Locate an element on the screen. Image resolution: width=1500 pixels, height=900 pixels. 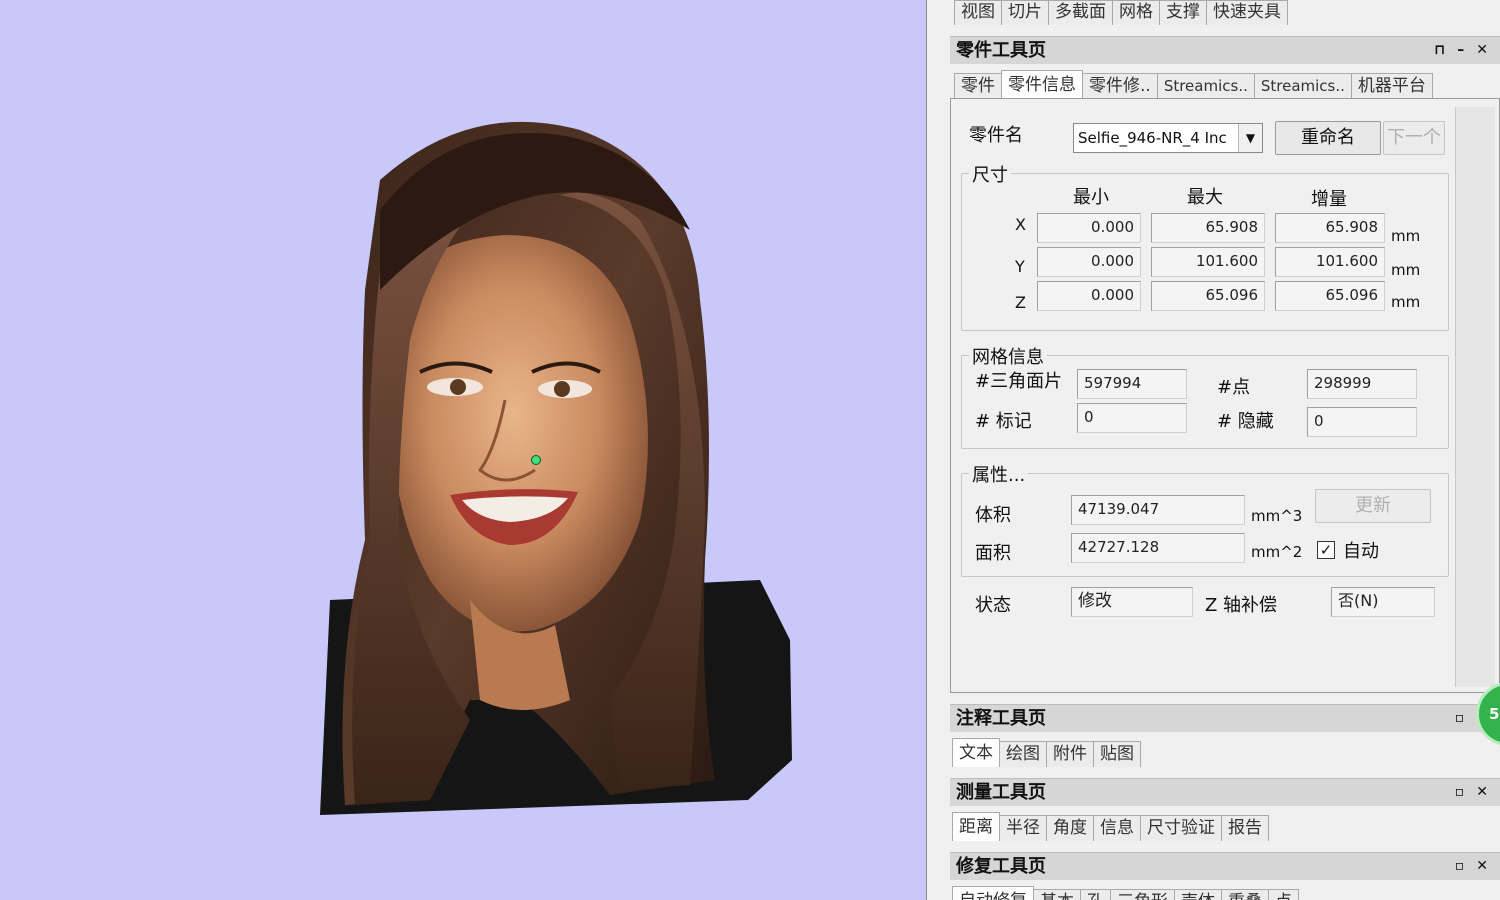
y-max-field: 101.600 is located at coordinates (1208, 262).